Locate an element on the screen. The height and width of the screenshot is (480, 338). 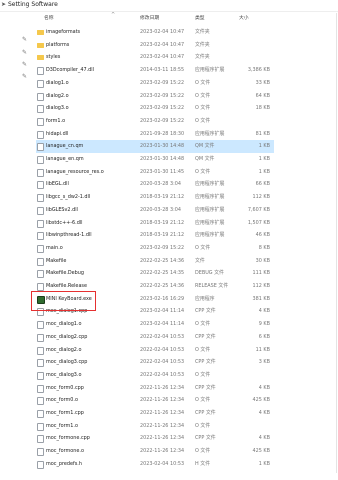
file-size: 7,607 KB is located at coordinates (258, 209).